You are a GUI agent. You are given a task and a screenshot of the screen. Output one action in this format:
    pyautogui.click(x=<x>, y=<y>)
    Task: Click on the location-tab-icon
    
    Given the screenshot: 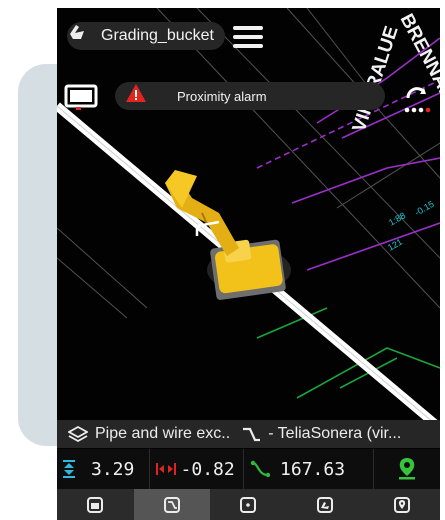 What is the action you would take?
    pyautogui.click(x=401, y=504)
    